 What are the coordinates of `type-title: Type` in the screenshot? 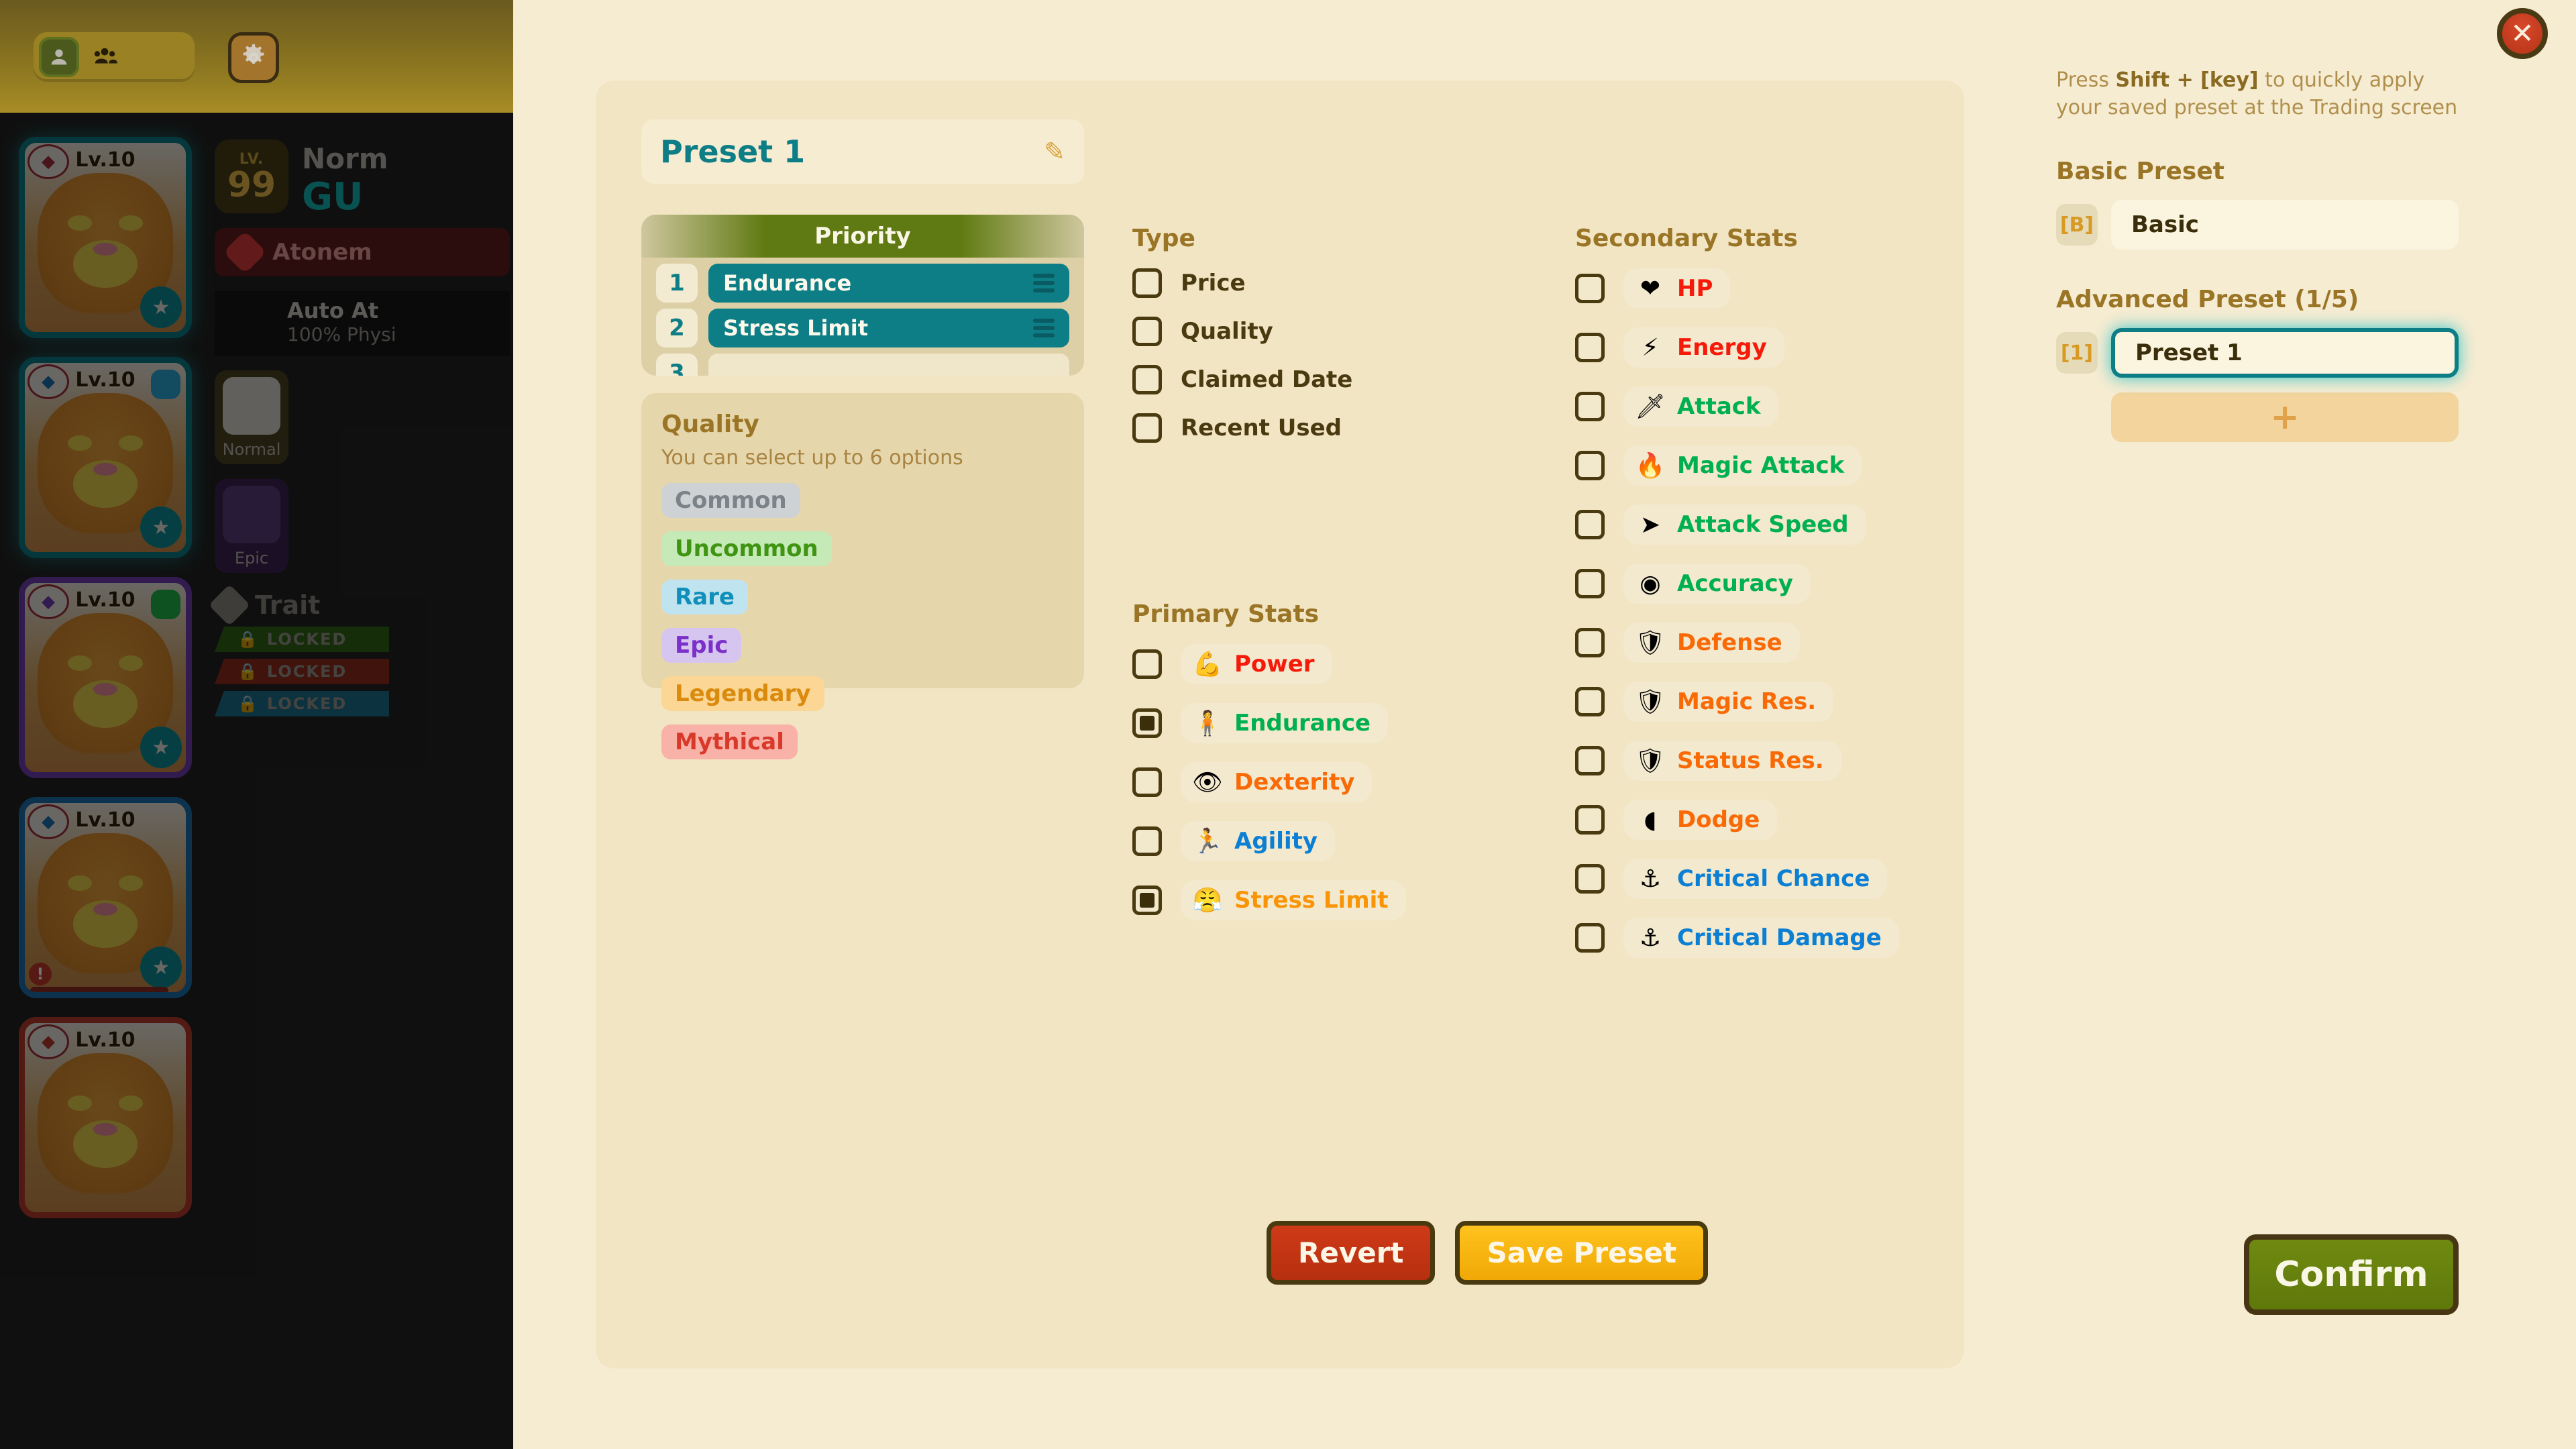 It's located at (1163, 238).